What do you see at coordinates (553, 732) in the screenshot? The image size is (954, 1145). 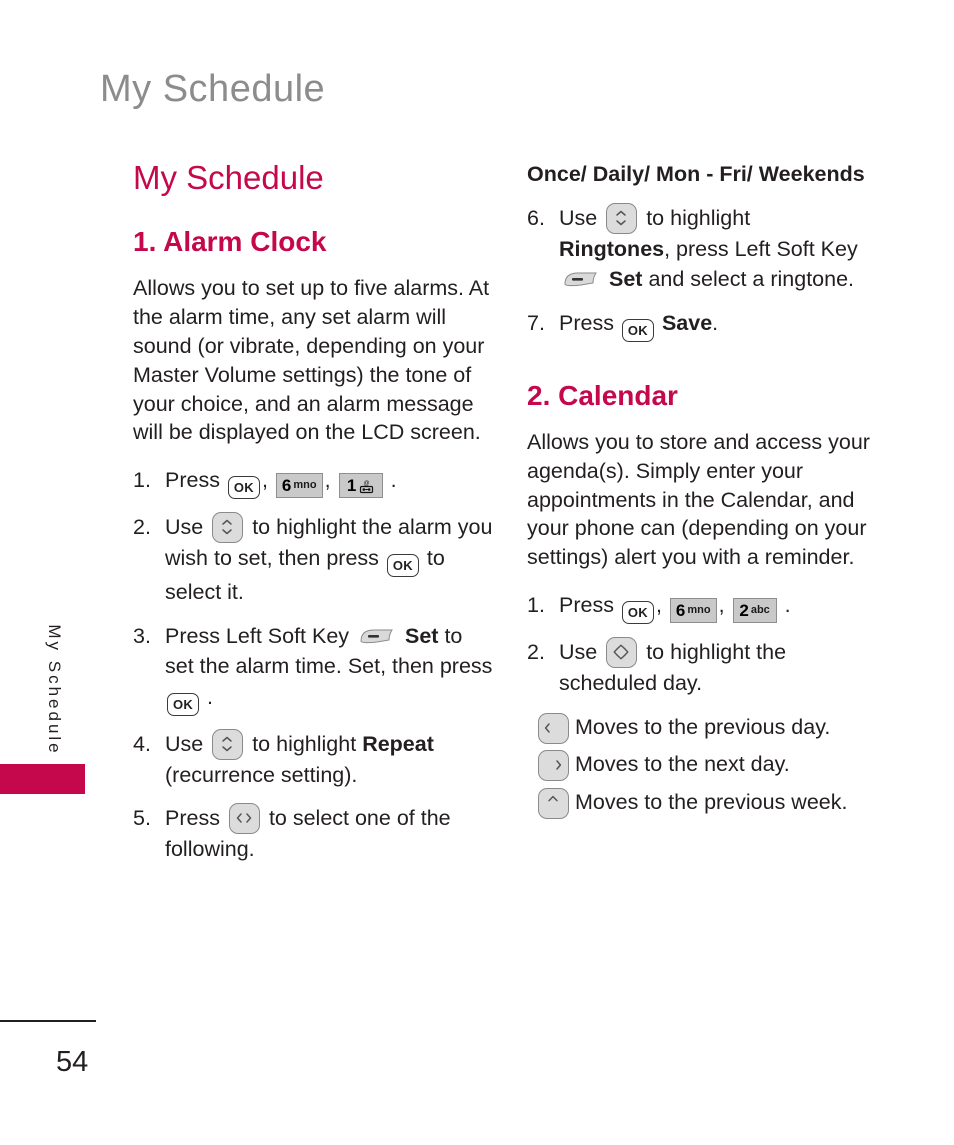 I see `left-arrow-nav-key-icon` at bounding box center [553, 732].